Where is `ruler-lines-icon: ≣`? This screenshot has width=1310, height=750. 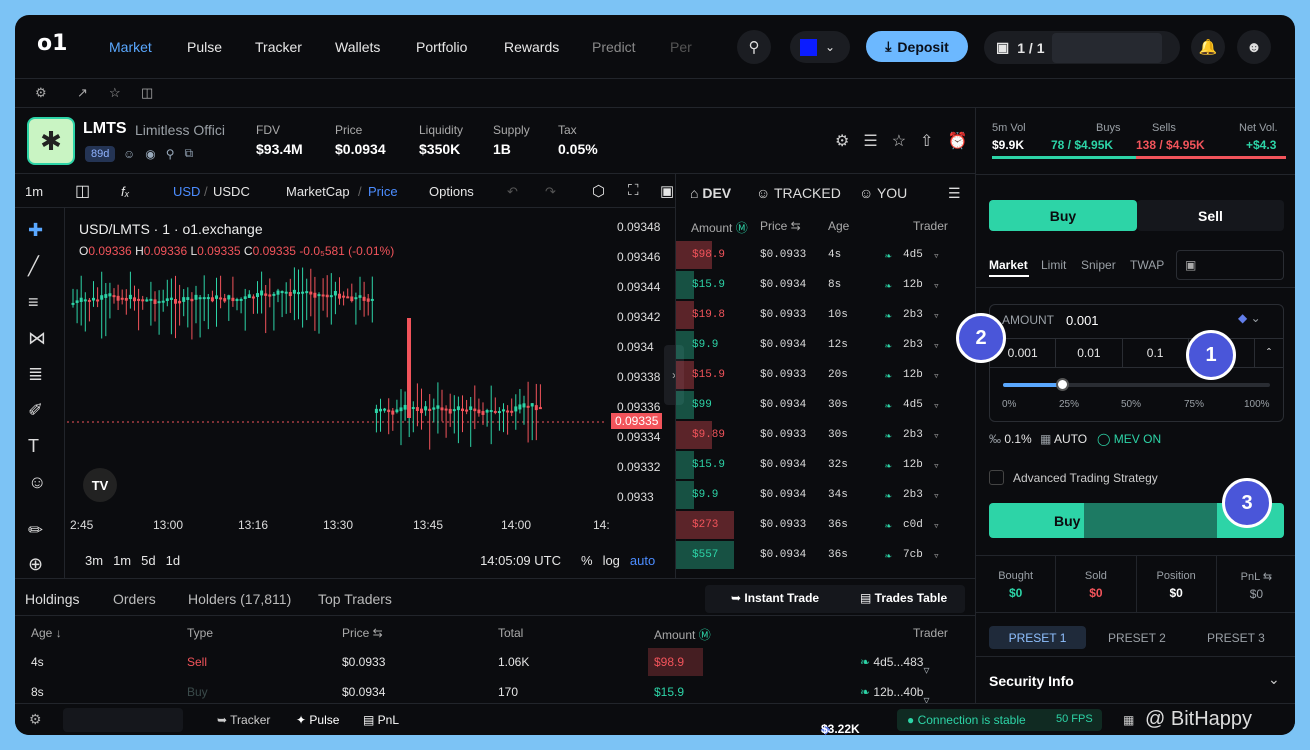
ruler-lines-icon: ≣ is located at coordinates (35, 374).